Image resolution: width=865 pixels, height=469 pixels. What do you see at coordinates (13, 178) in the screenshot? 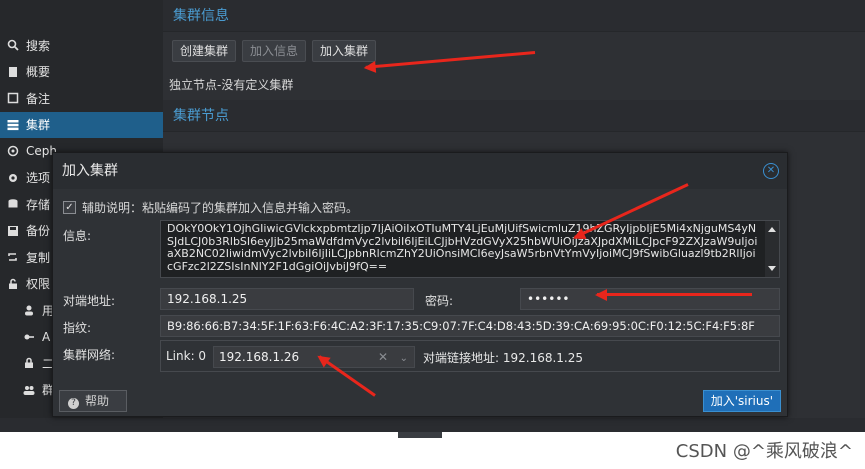
I see `gear-icon` at bounding box center [13, 178].